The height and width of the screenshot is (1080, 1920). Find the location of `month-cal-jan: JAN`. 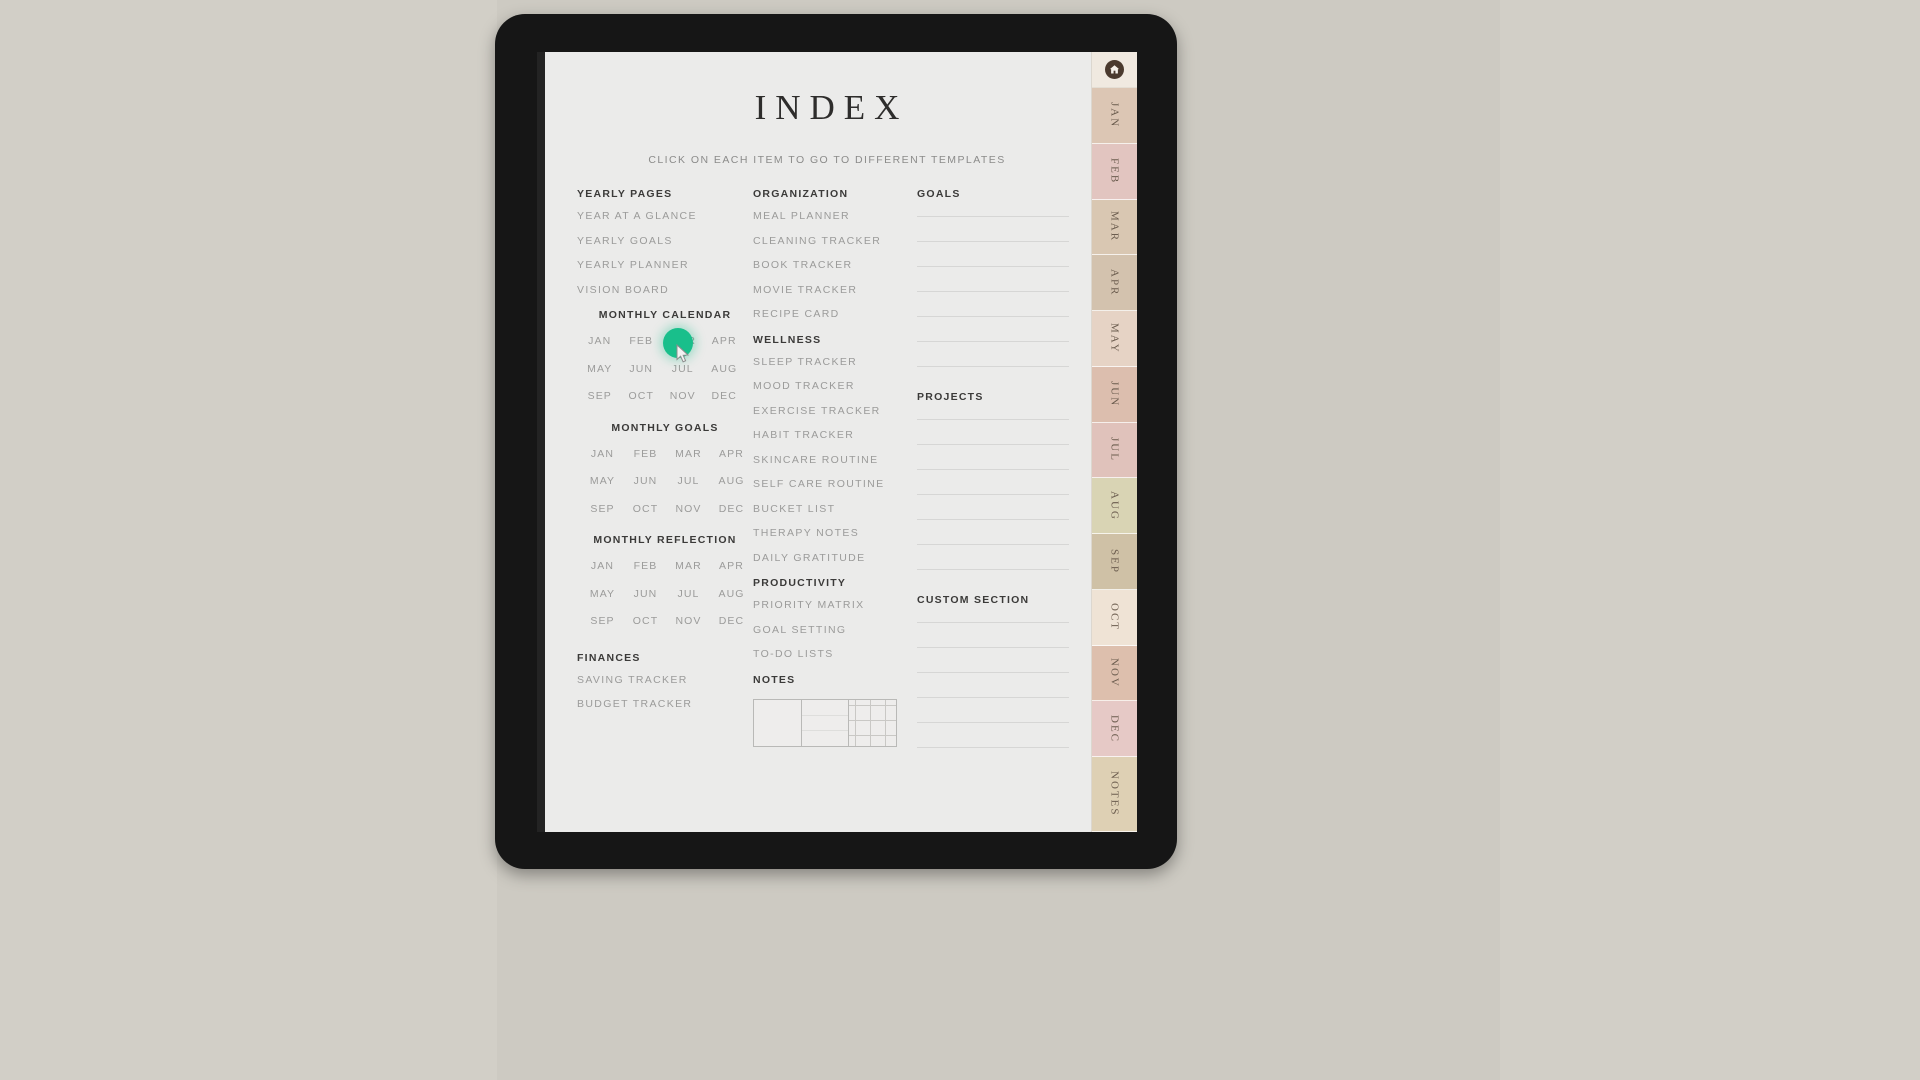

month-cal-jan: JAN is located at coordinates (600, 341).